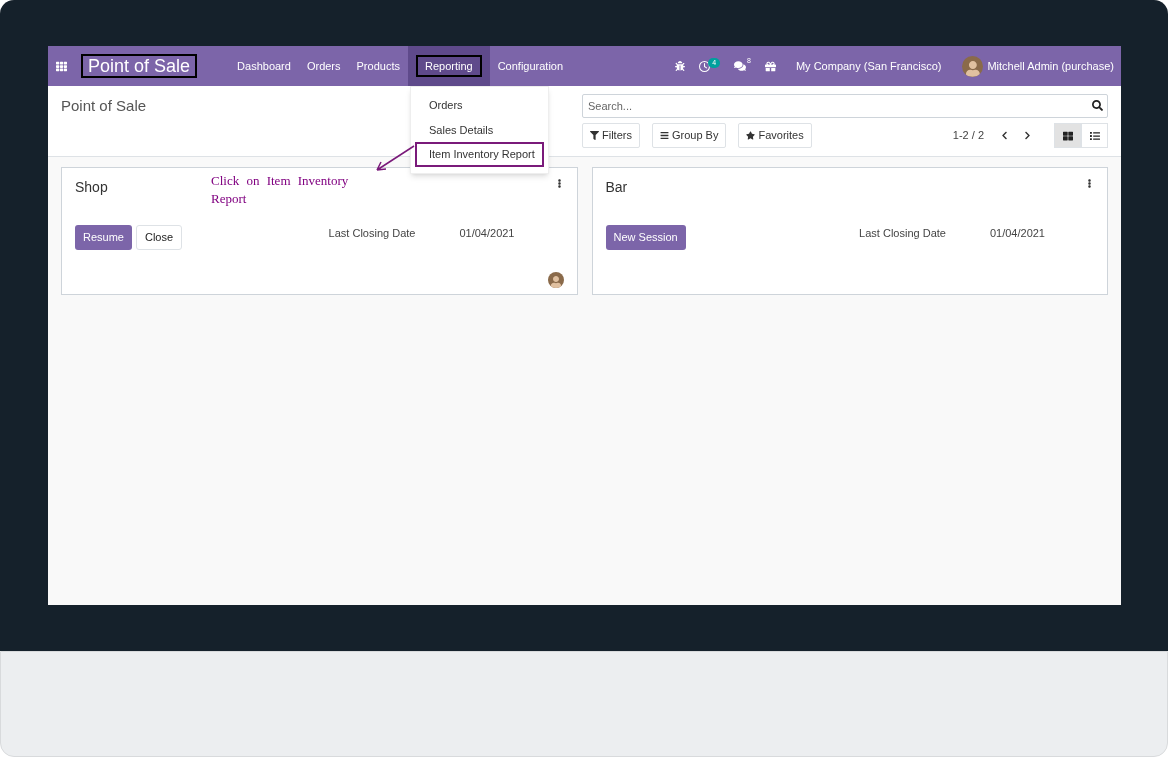  What do you see at coordinates (479, 105) in the screenshot?
I see `dropdown-item: Orders` at bounding box center [479, 105].